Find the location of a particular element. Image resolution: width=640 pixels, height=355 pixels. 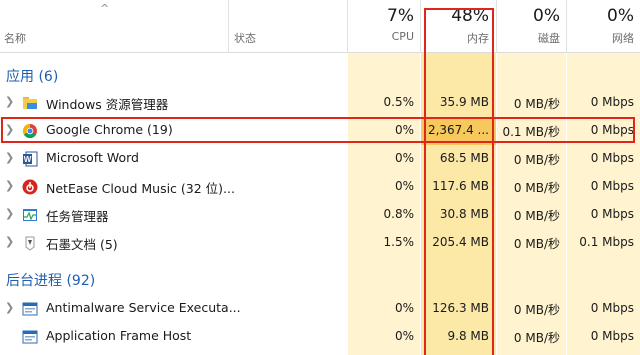

process-row: ❯ 石墨文档 (5) 1.5% 205.4 MB 0 MB/秒 0.1 Mbps is located at coordinates (320, 243).